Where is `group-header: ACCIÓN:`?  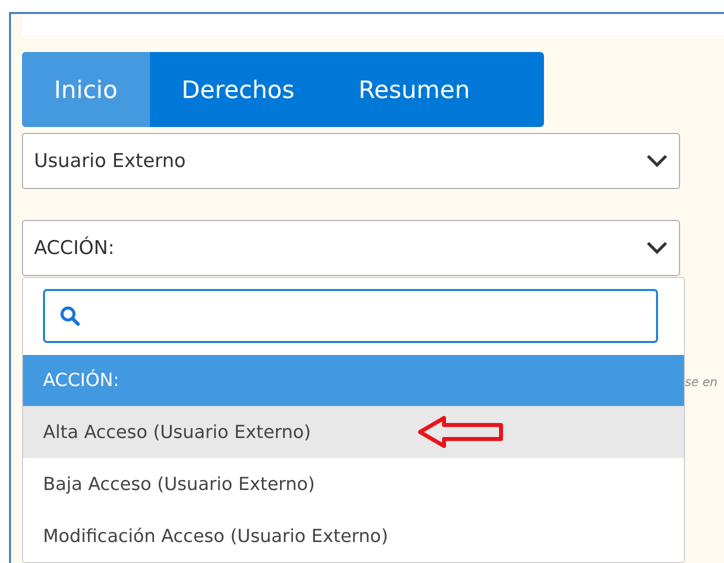
group-header: ACCIÓN: is located at coordinates (353, 380).